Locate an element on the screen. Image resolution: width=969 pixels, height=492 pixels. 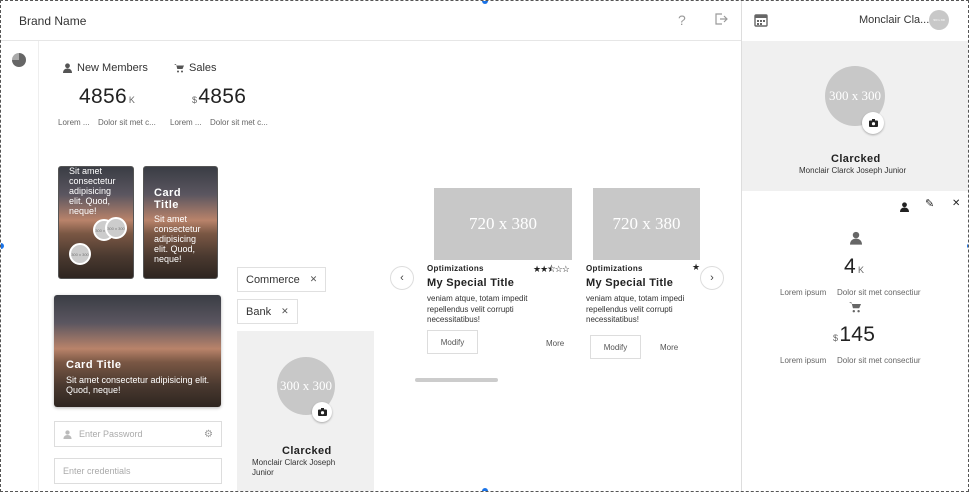
new-members-header: New Members is located at coordinates (105, 68).